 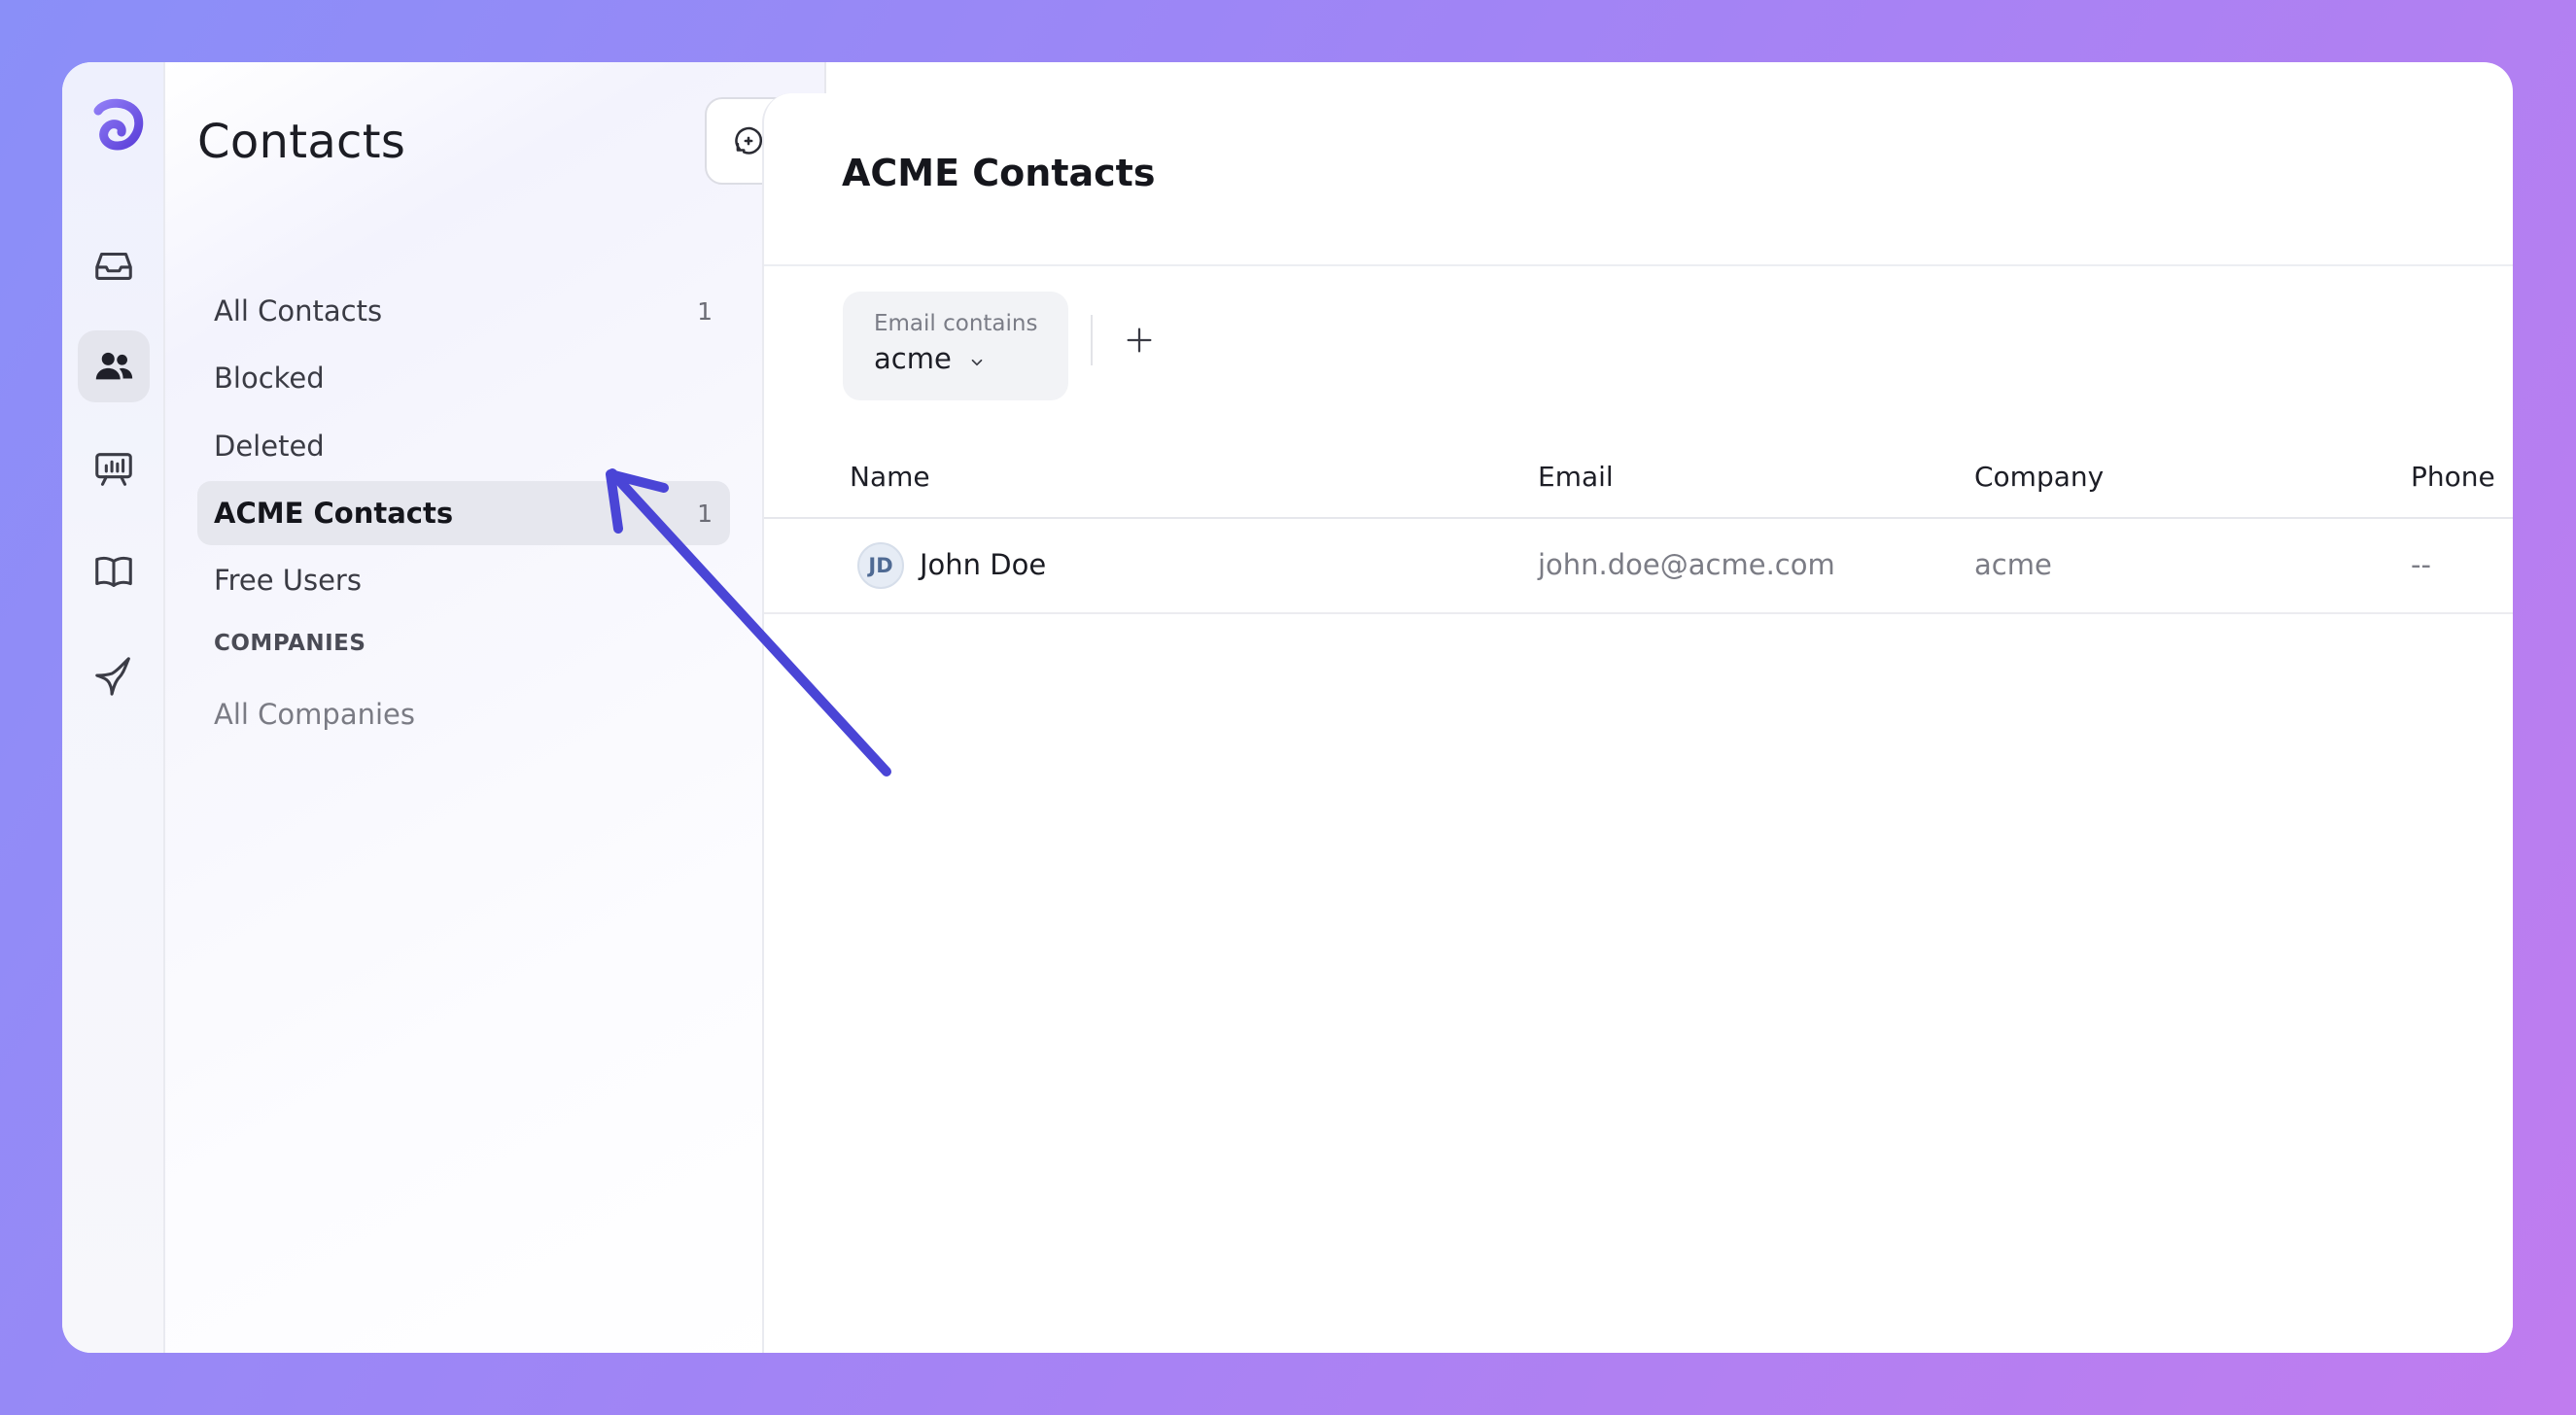 What do you see at coordinates (114, 675) in the screenshot?
I see `sparkle-icon` at bounding box center [114, 675].